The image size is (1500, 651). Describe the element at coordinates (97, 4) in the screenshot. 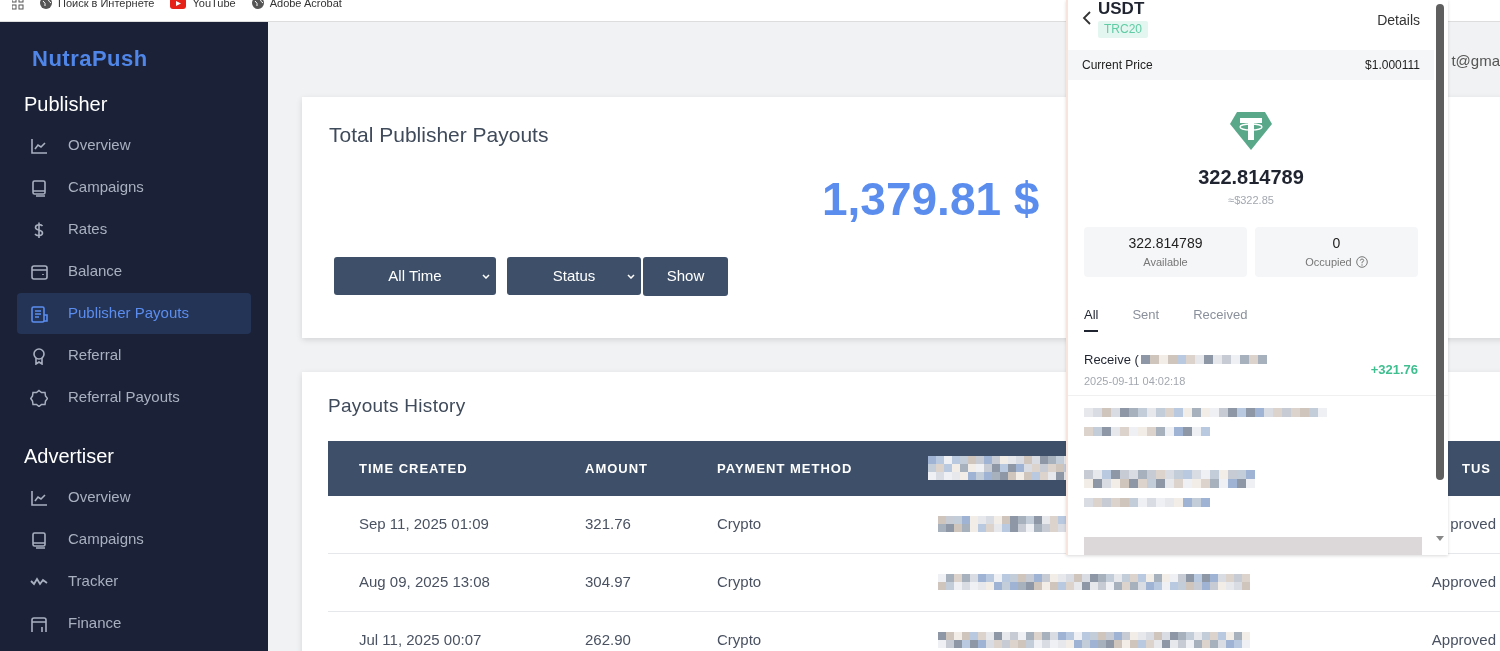

I see `bookmark-link: Поиск в Интернете` at that location.